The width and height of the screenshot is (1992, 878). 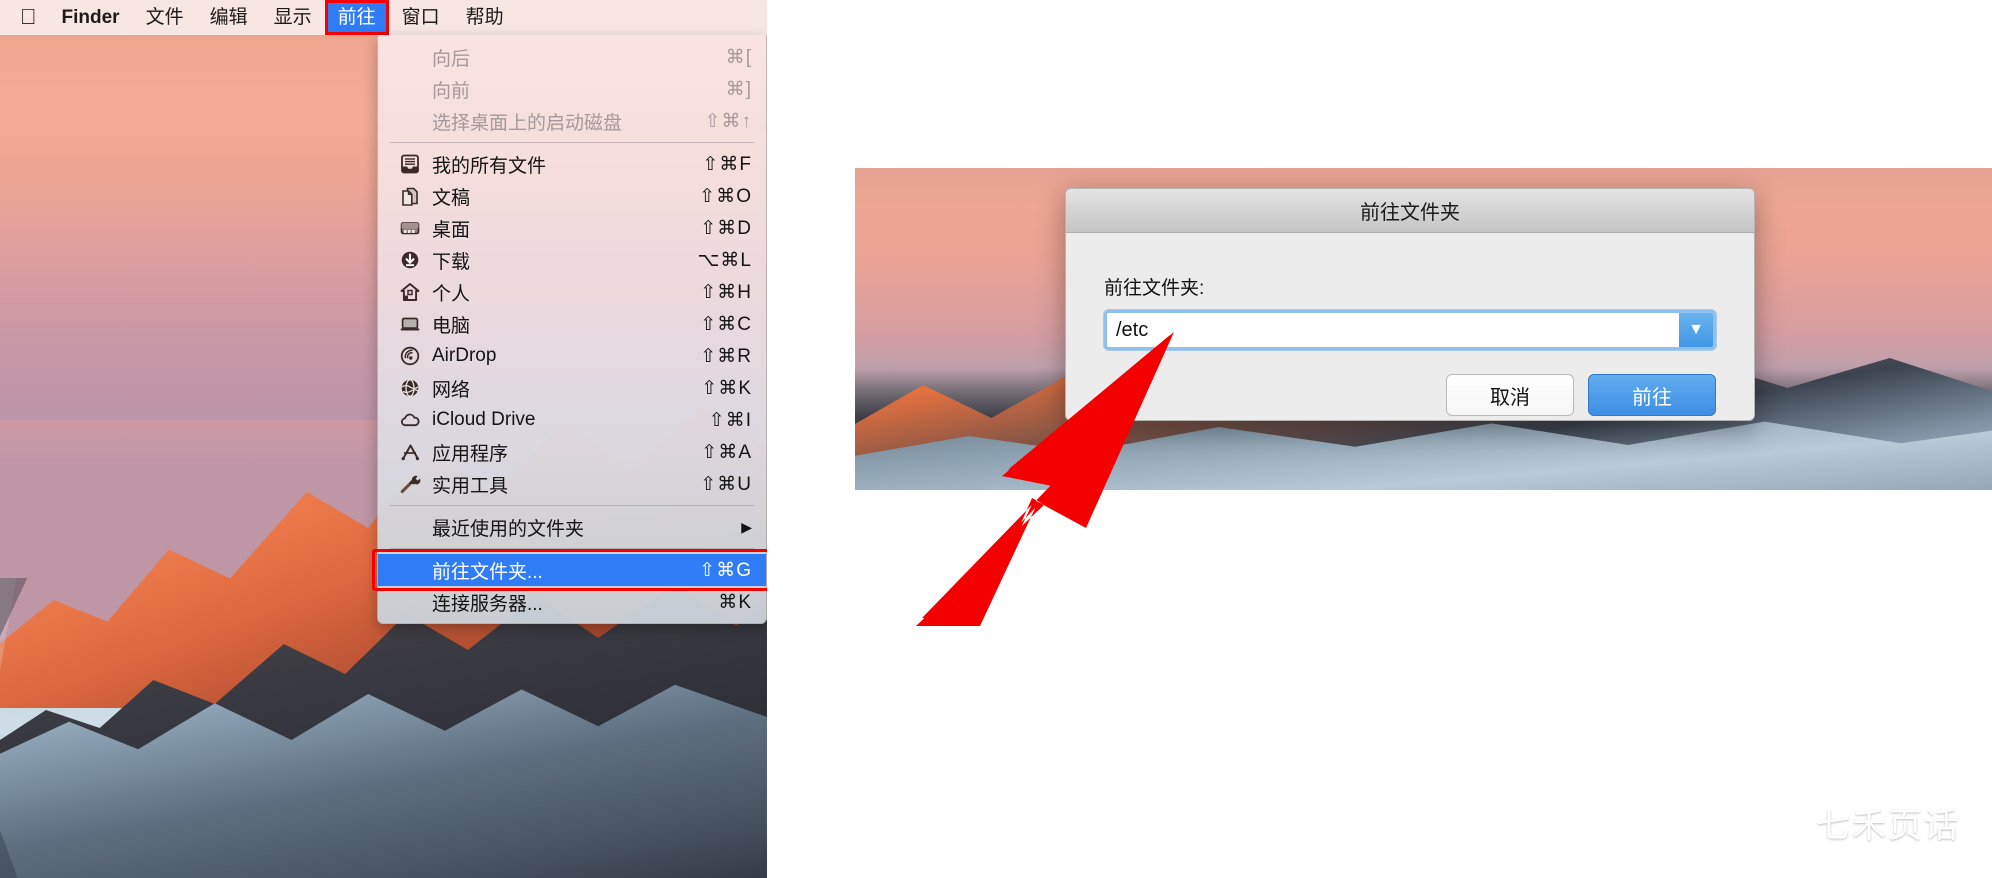 What do you see at coordinates (1045, 479) in the screenshot?
I see `red-pointer-arrow` at bounding box center [1045, 479].